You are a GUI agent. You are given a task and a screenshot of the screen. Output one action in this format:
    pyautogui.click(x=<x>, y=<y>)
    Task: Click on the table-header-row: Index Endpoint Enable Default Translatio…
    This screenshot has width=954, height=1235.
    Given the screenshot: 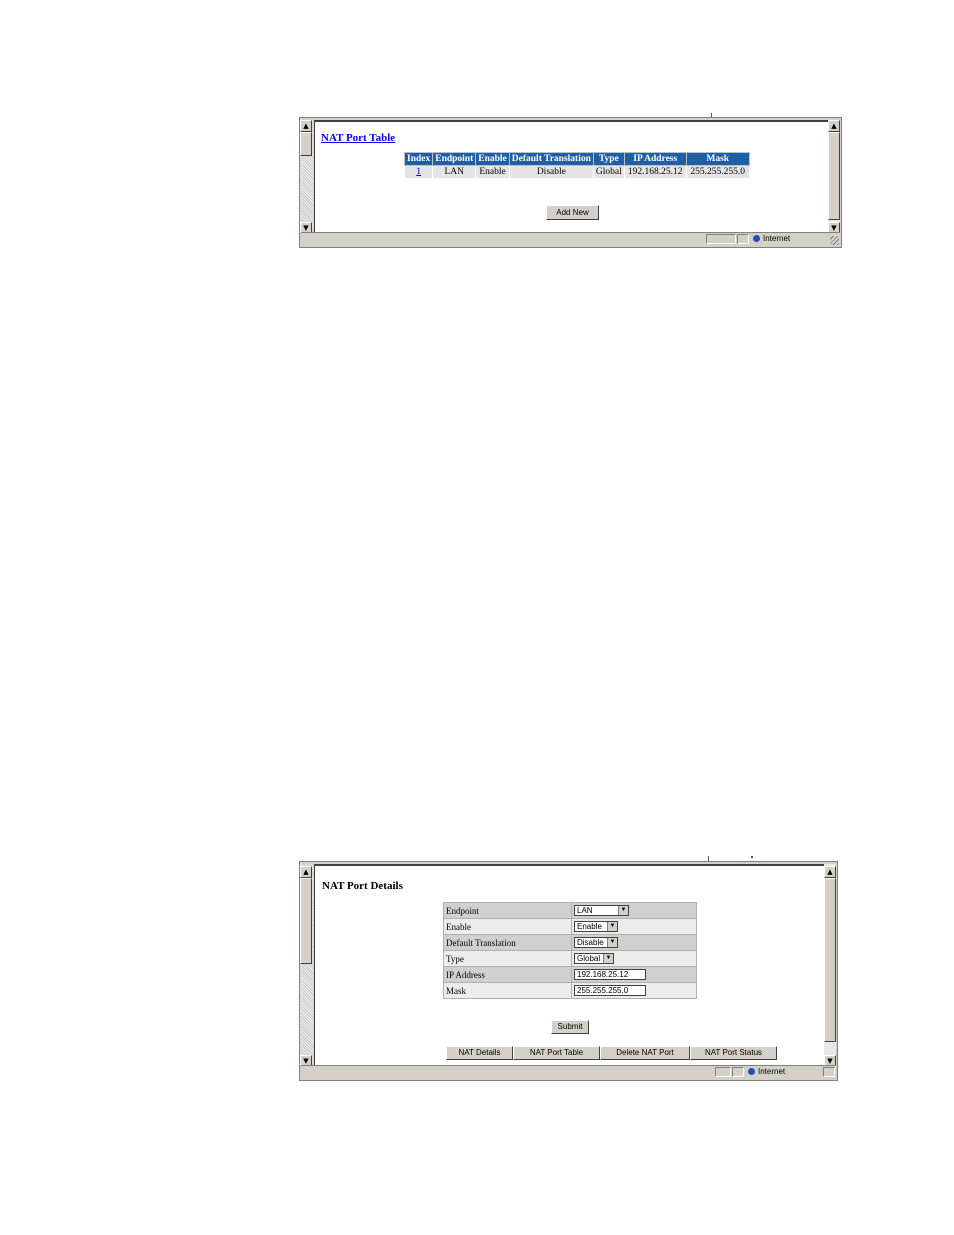 What is the action you would take?
    pyautogui.click(x=576, y=159)
    